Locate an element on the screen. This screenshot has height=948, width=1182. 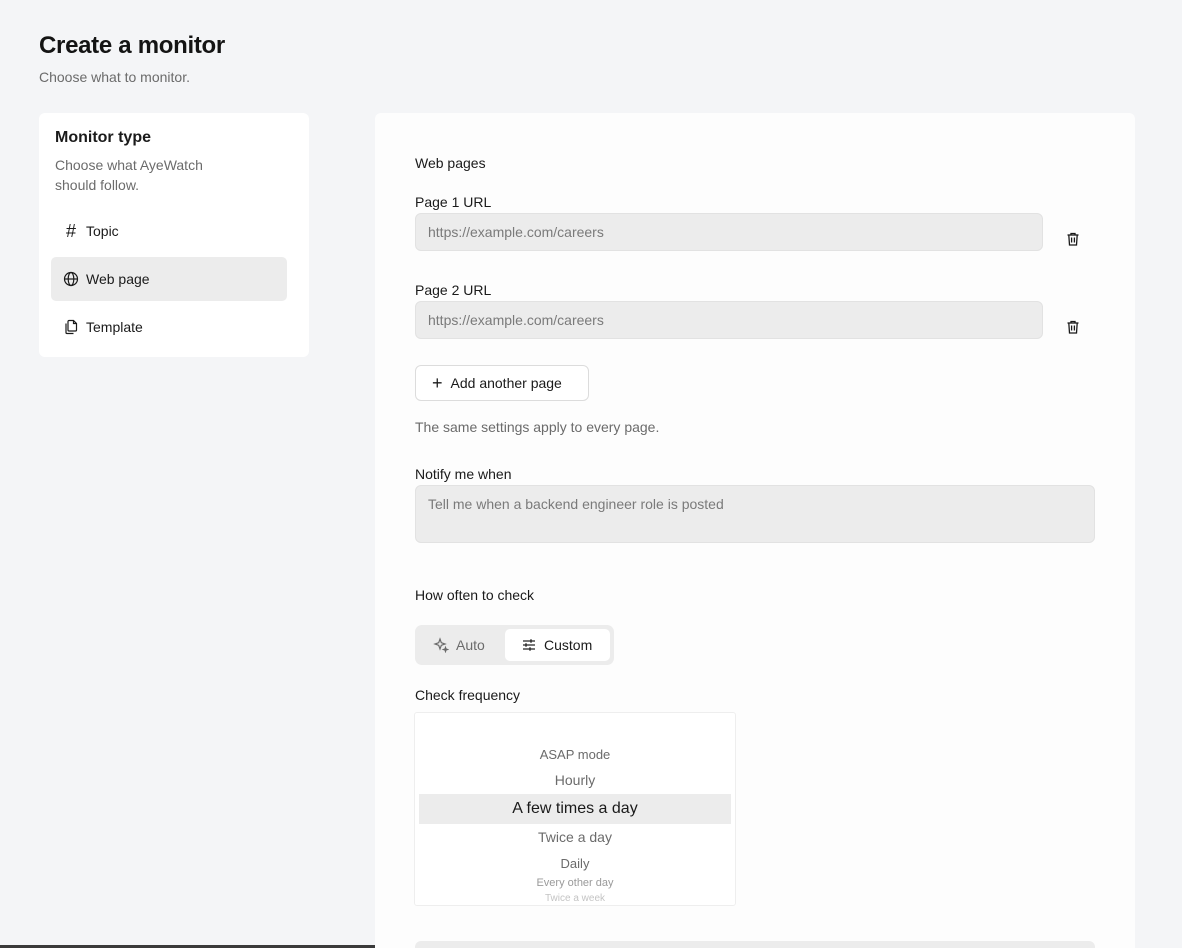
globe-icon is located at coordinates (71, 279).